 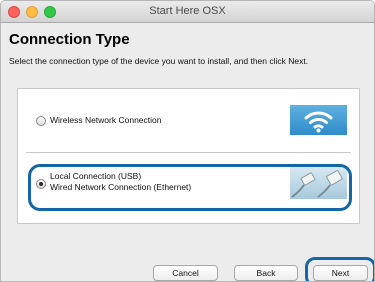 What do you see at coordinates (106, 120) in the screenshot?
I see `wireless-option-label: Wireless Network Connection` at bounding box center [106, 120].